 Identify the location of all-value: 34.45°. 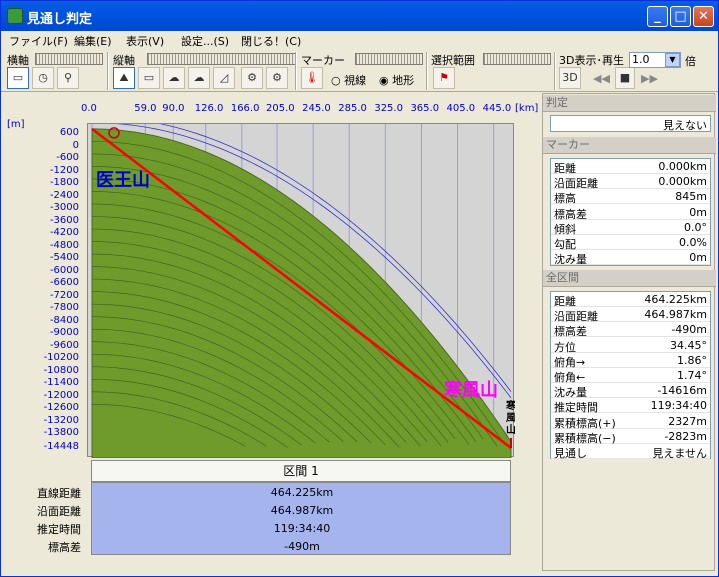
(688, 345).